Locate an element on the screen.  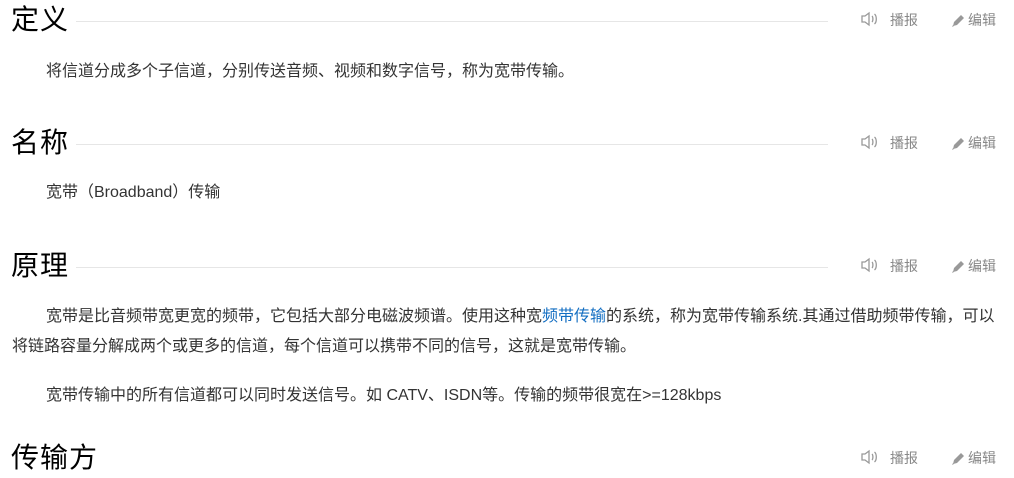
section-heading: 传输方 播报 编辑 is located at coordinates (507, 458).